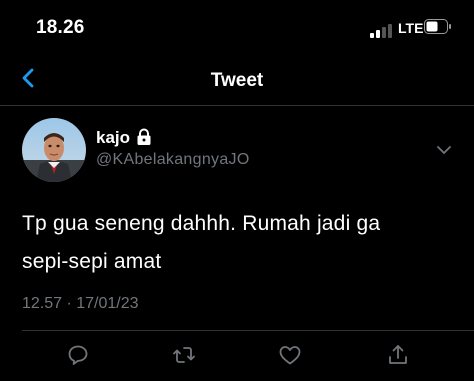  I want to click on share-icon, so click(398, 354).